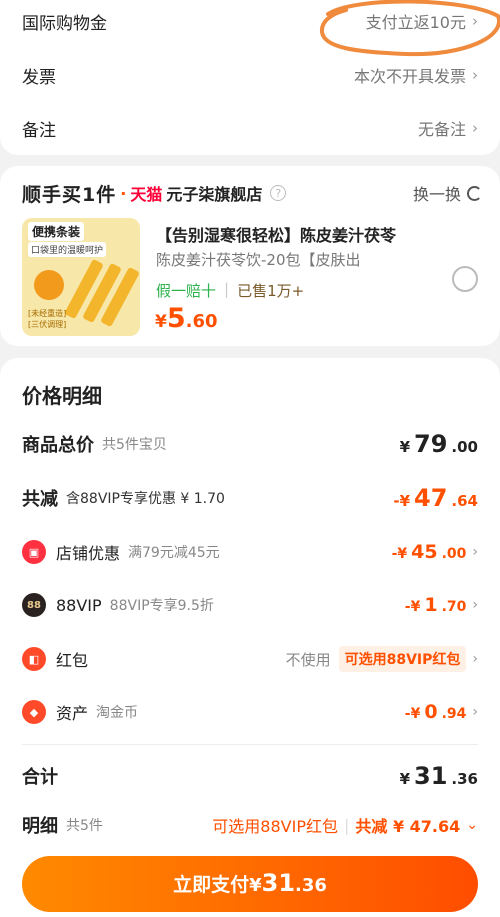  I want to click on product-title: 【告别湿寒很轻松】陈皮姜汁茯苓, so click(276, 234).